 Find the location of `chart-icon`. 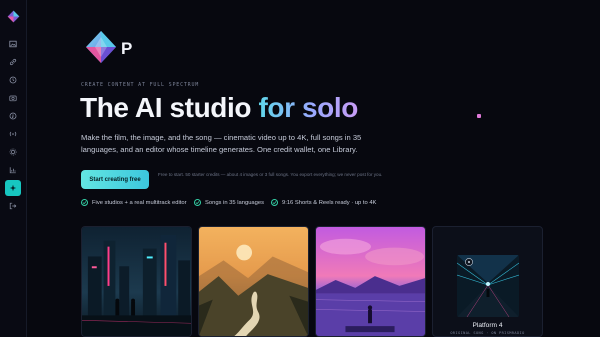

chart-icon is located at coordinates (12, 170).